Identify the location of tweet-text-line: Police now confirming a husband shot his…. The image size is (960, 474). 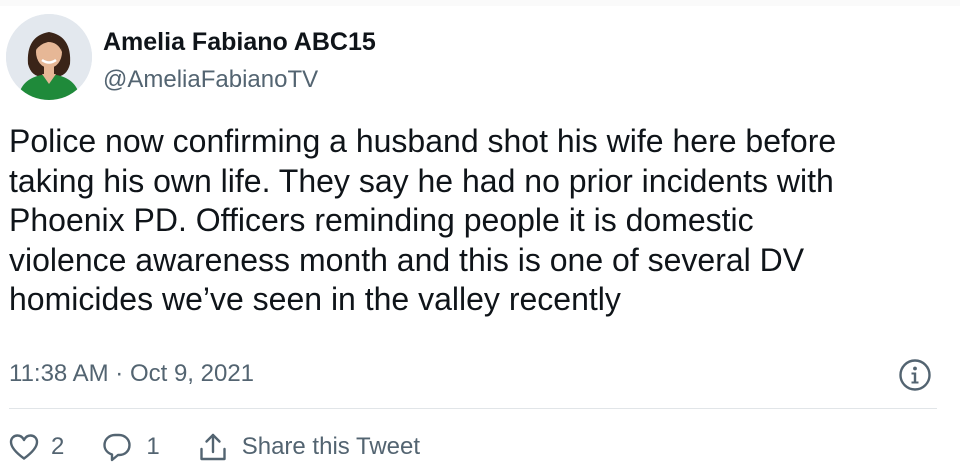
(423, 141).